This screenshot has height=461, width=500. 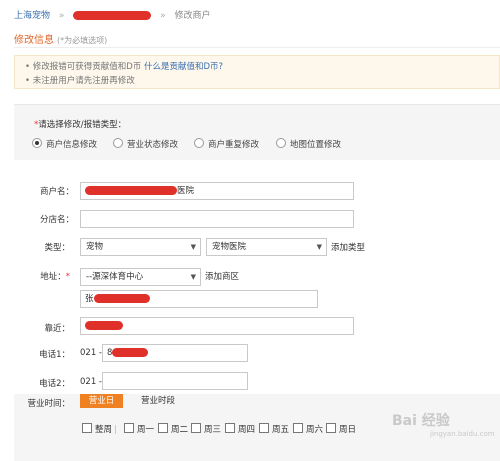 I want to click on address-input: 张, so click(x=199, y=299).